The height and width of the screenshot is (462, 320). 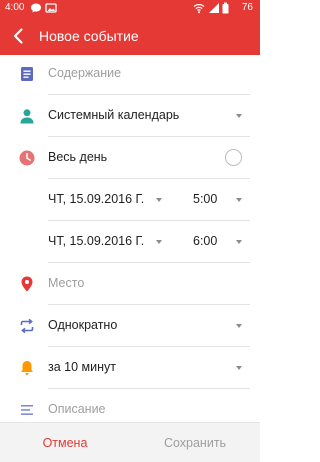 I want to click on description-placeholder: Описание, so click(x=77, y=409).